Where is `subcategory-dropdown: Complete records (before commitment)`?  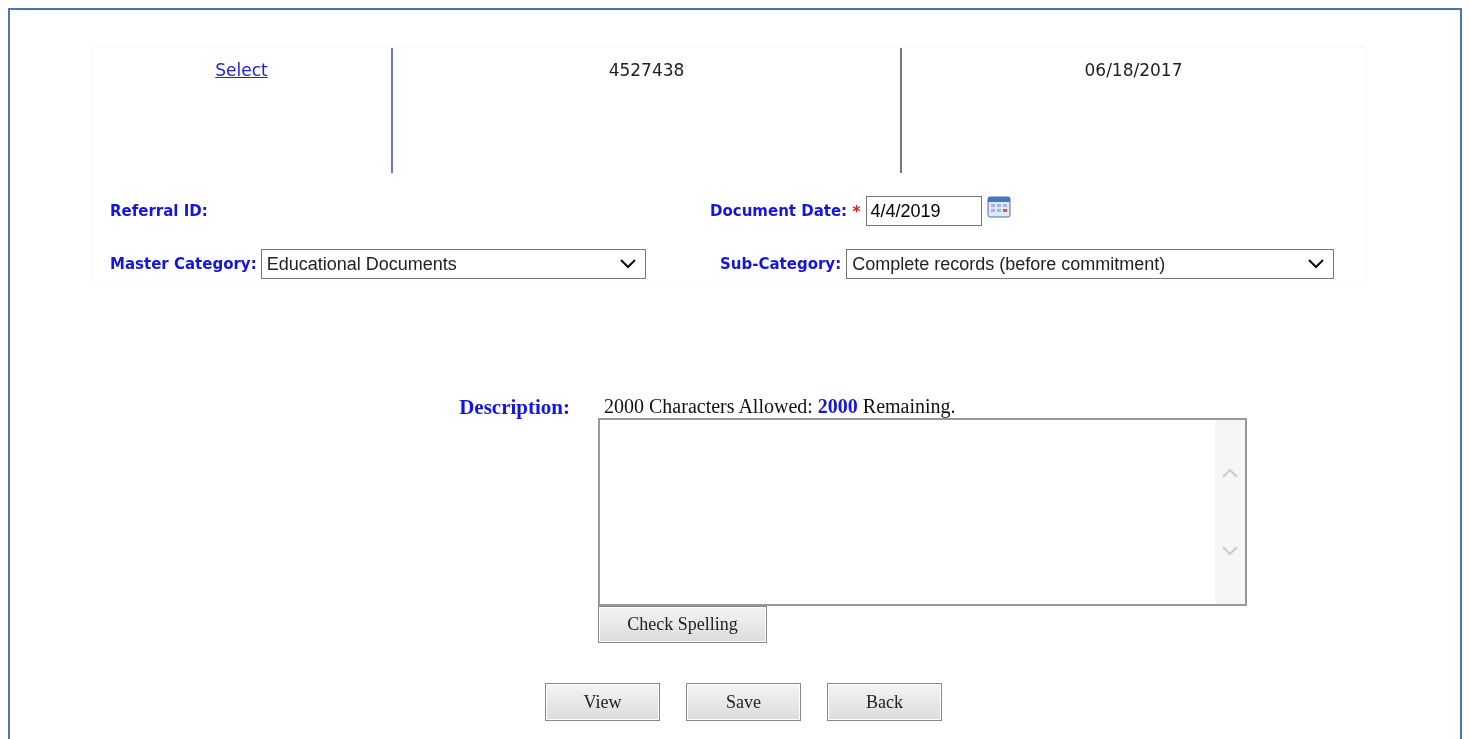
subcategory-dropdown: Complete records (before commitment) is located at coordinates (1090, 264).